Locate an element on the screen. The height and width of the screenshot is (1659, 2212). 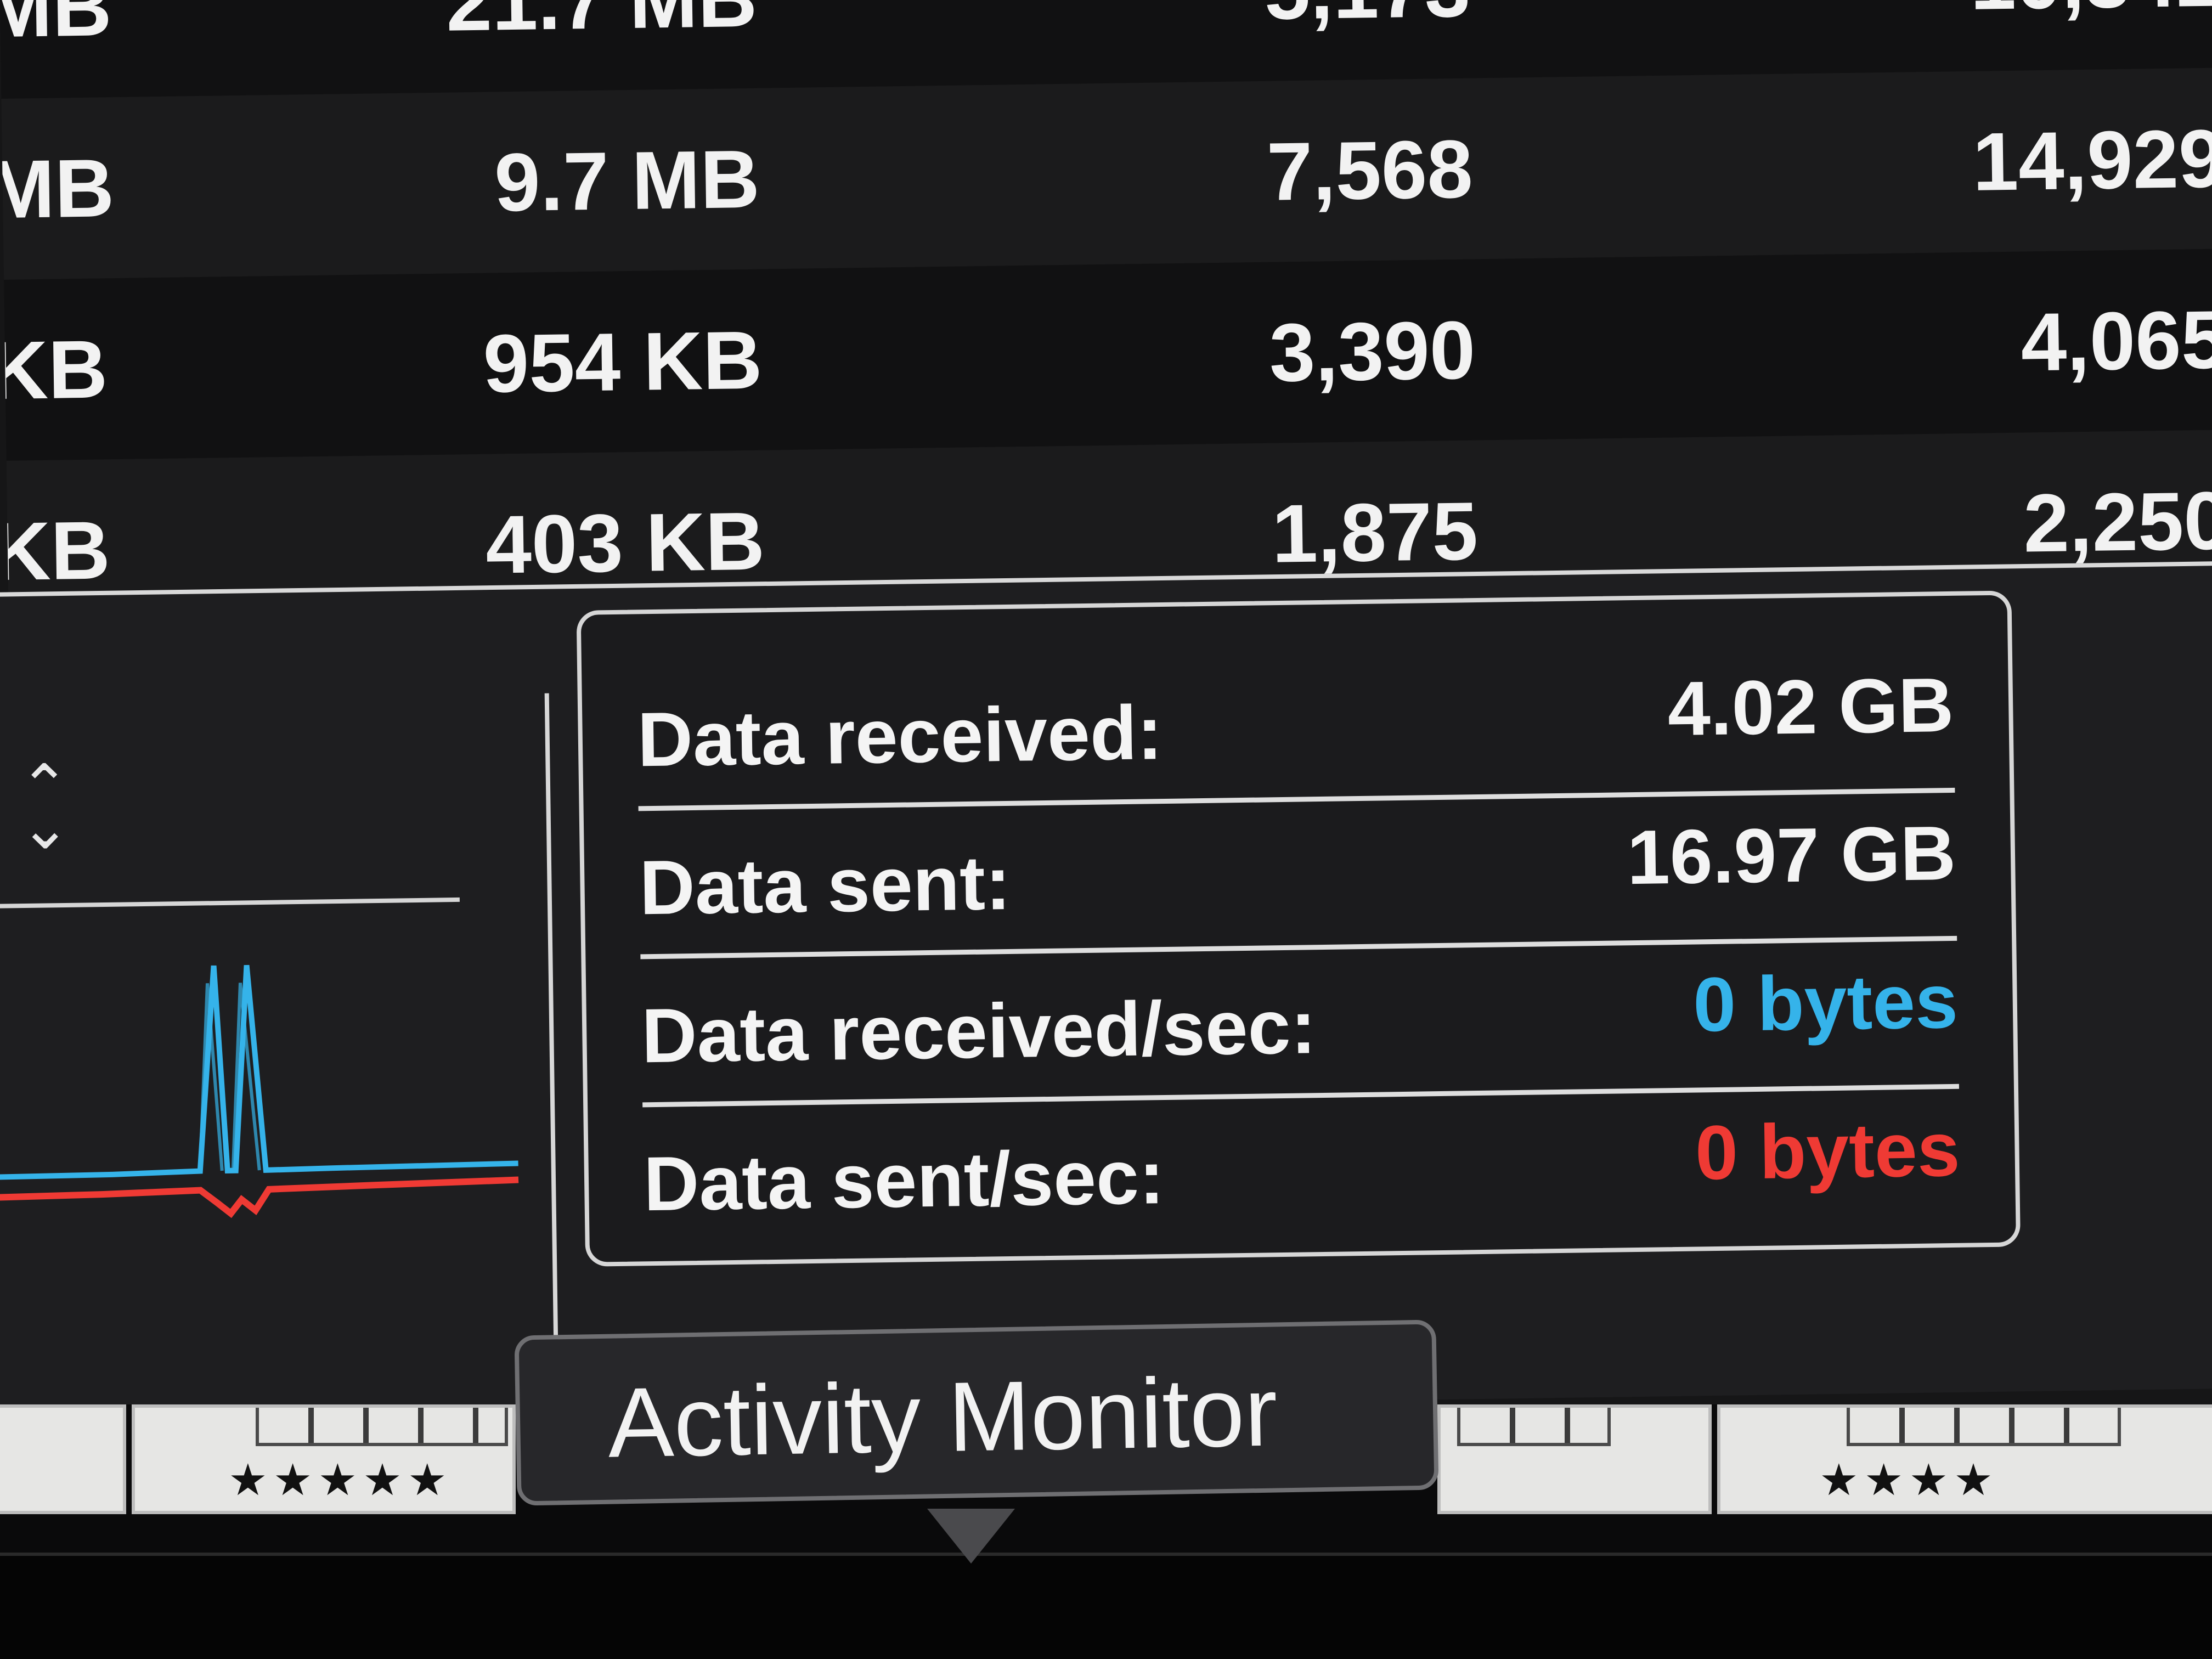
compressed-memory-cell: 9.7 MB is located at coordinates (627, 180).